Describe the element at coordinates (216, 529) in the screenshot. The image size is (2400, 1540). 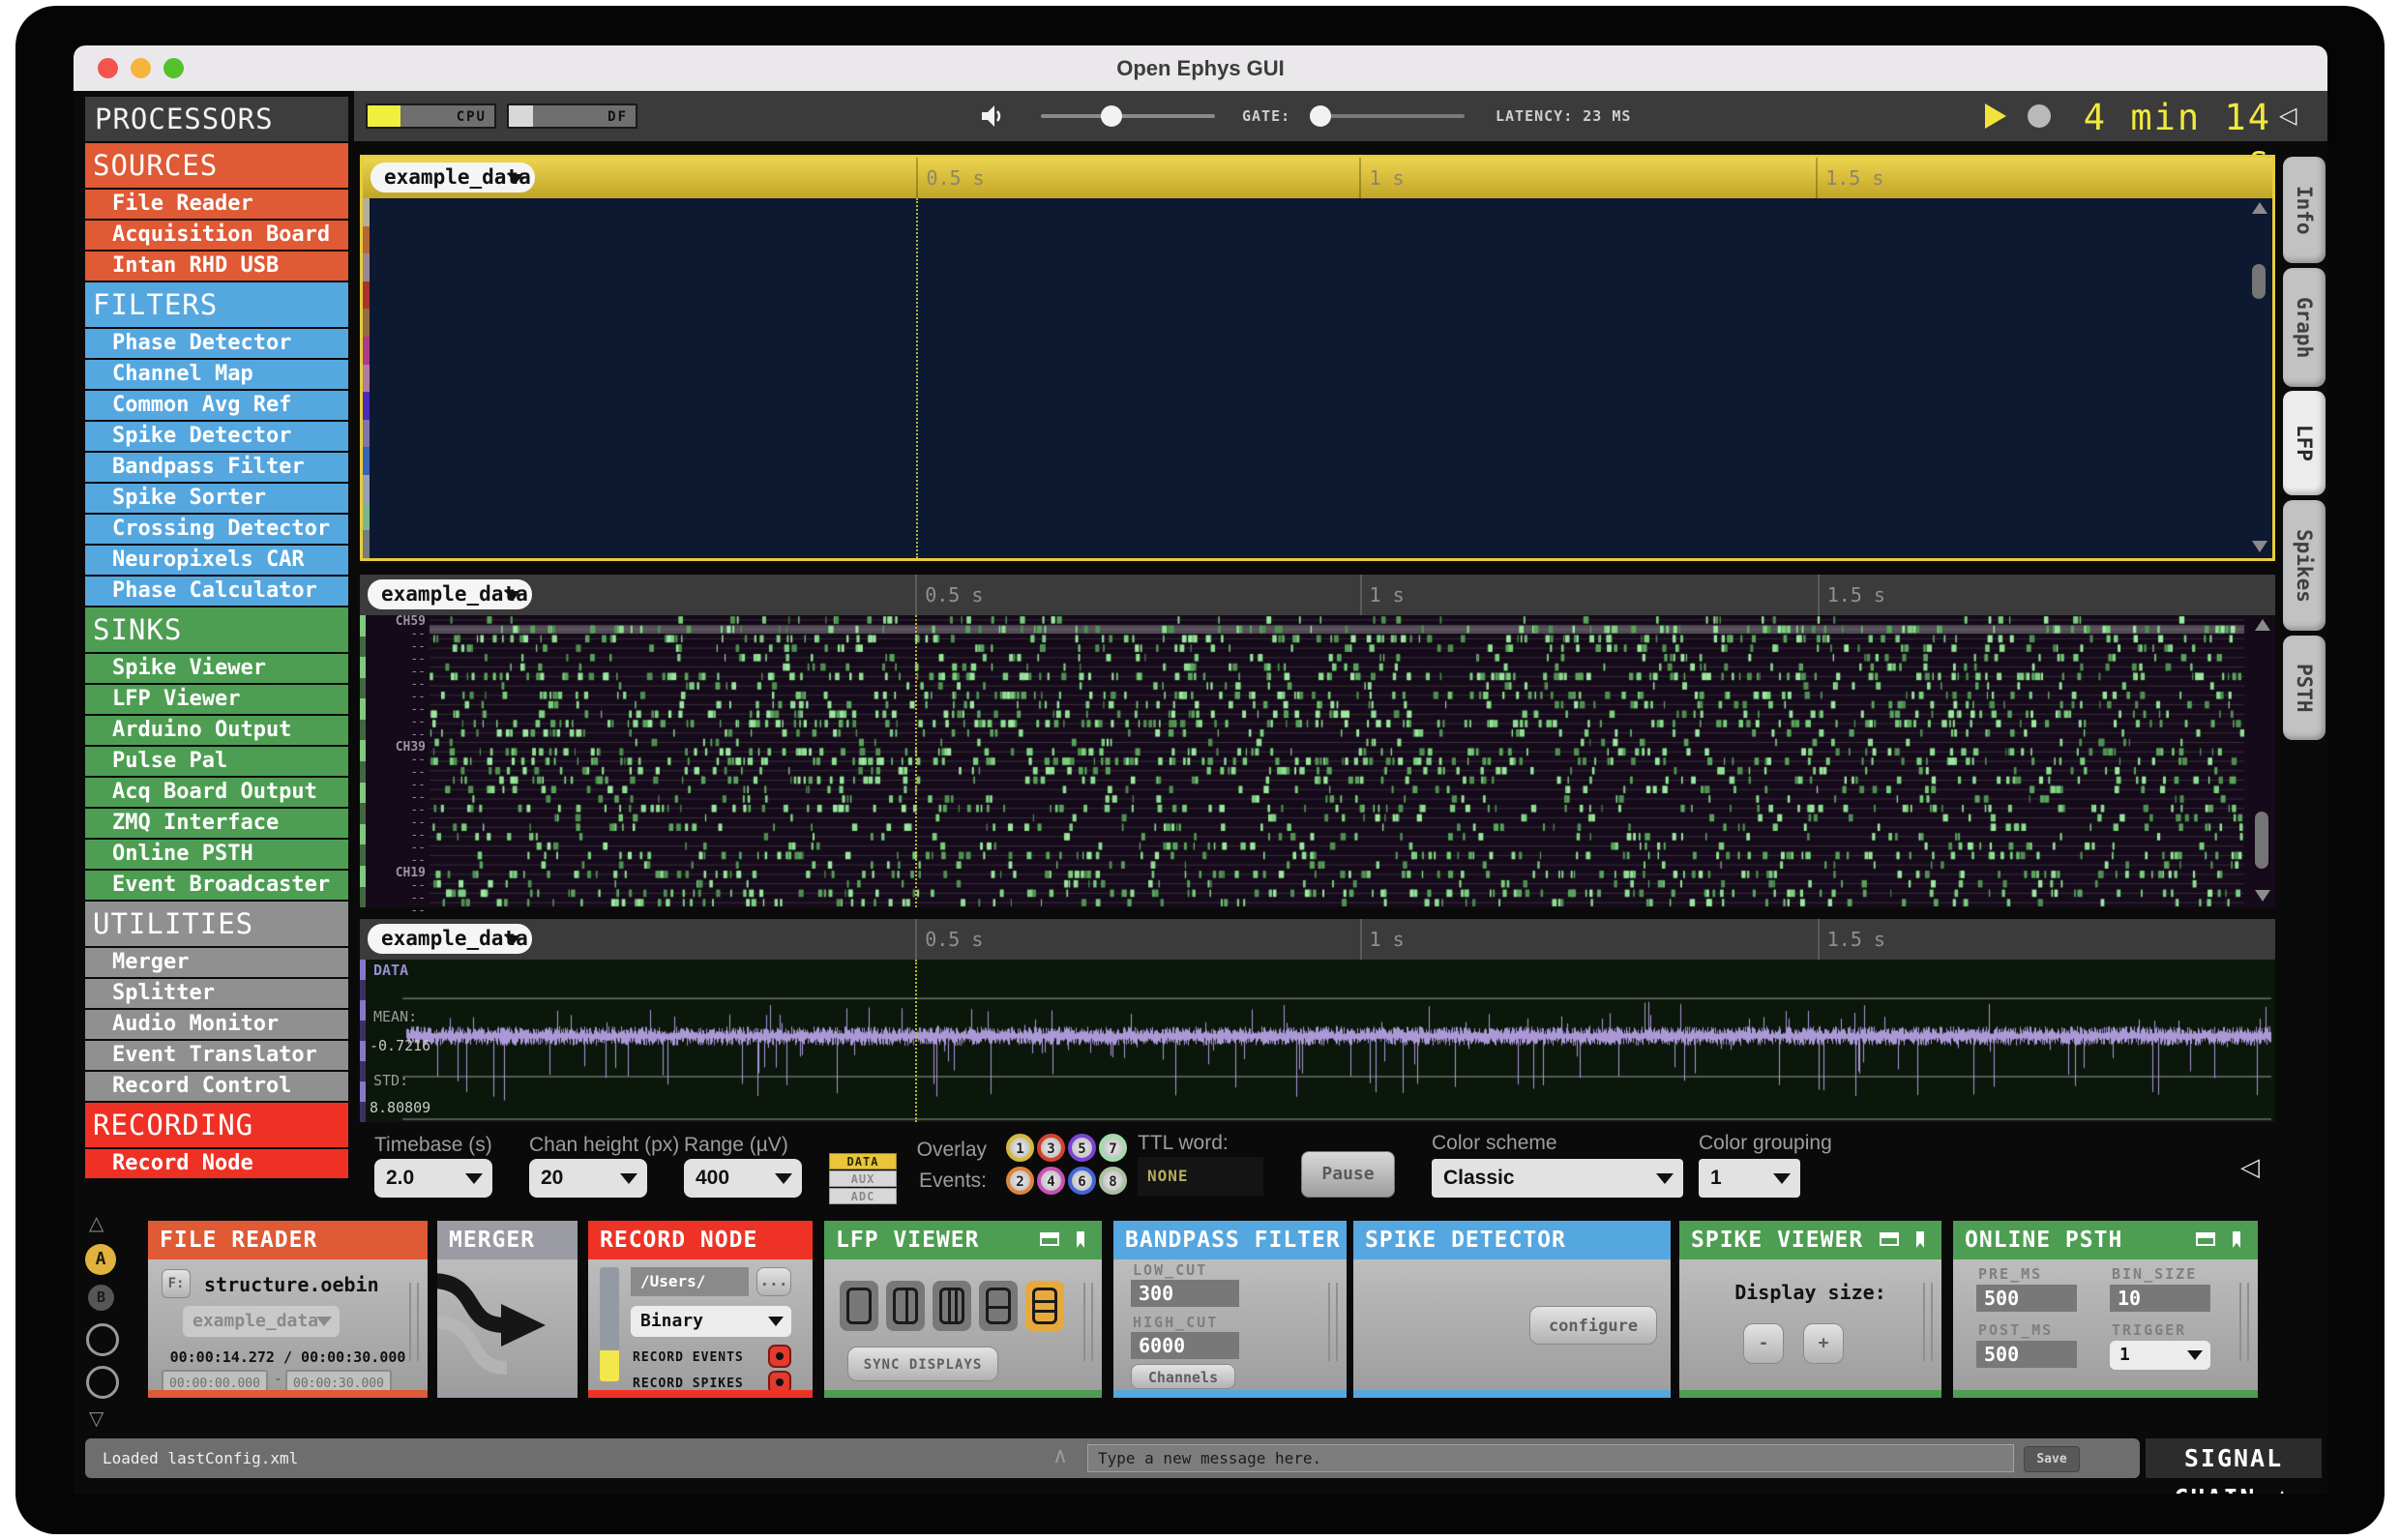
I see `sidebar-item-crossing-detector: Crossing Detector` at that location.